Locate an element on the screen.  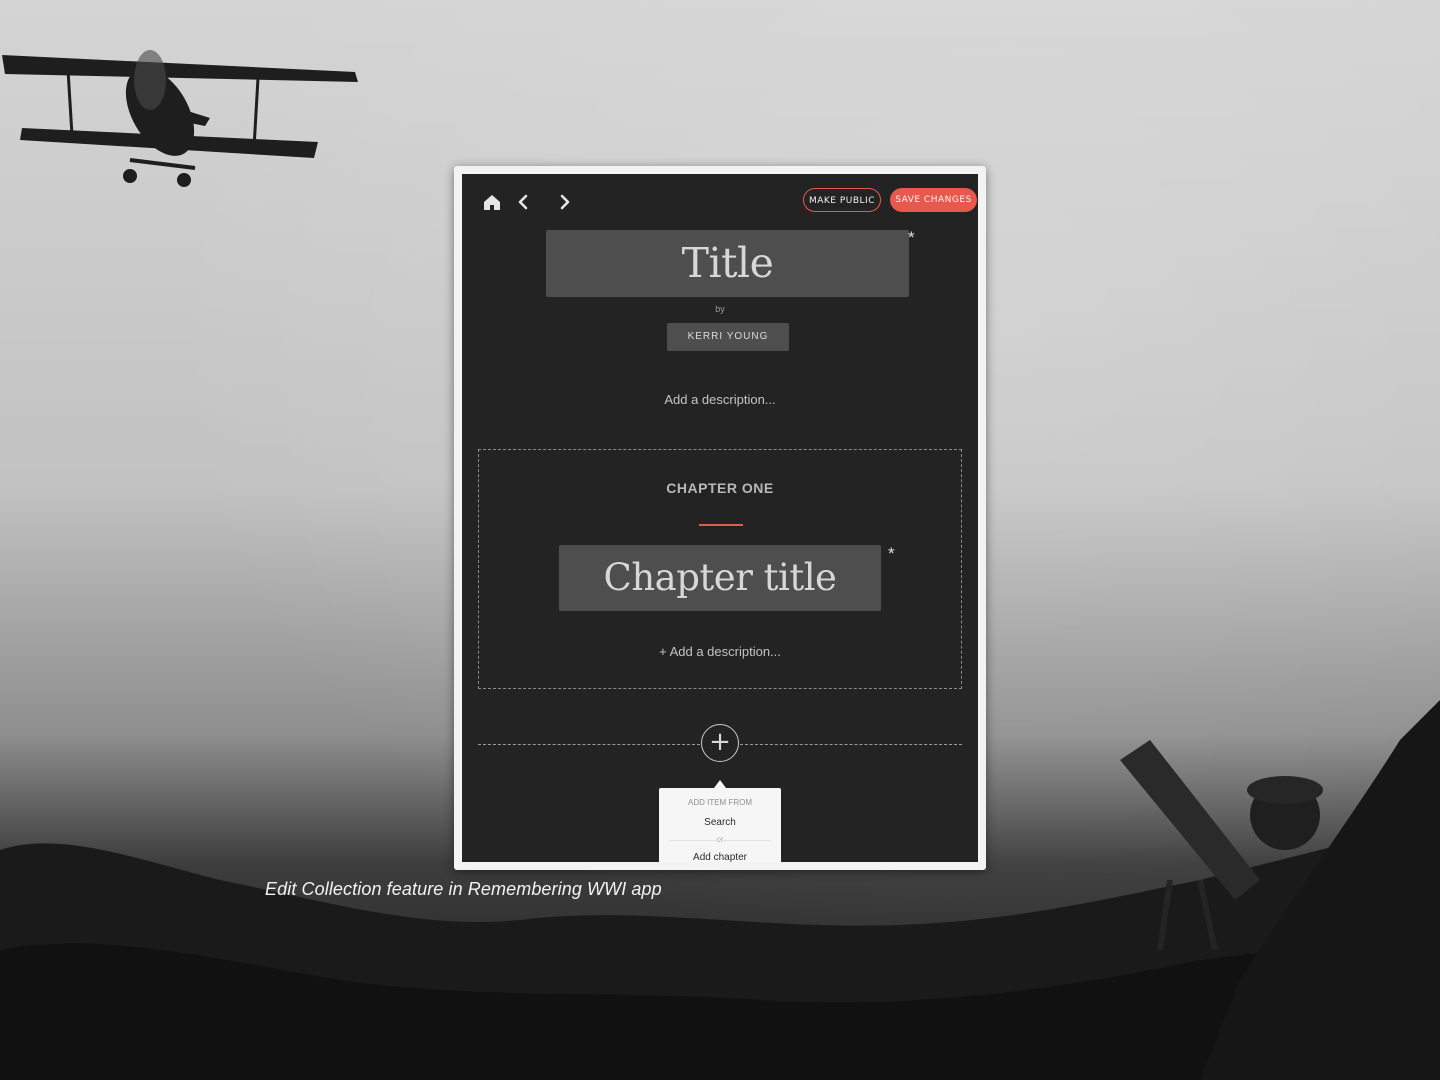
make-public-button: MAKE PUBLIC is located at coordinates (842, 200).